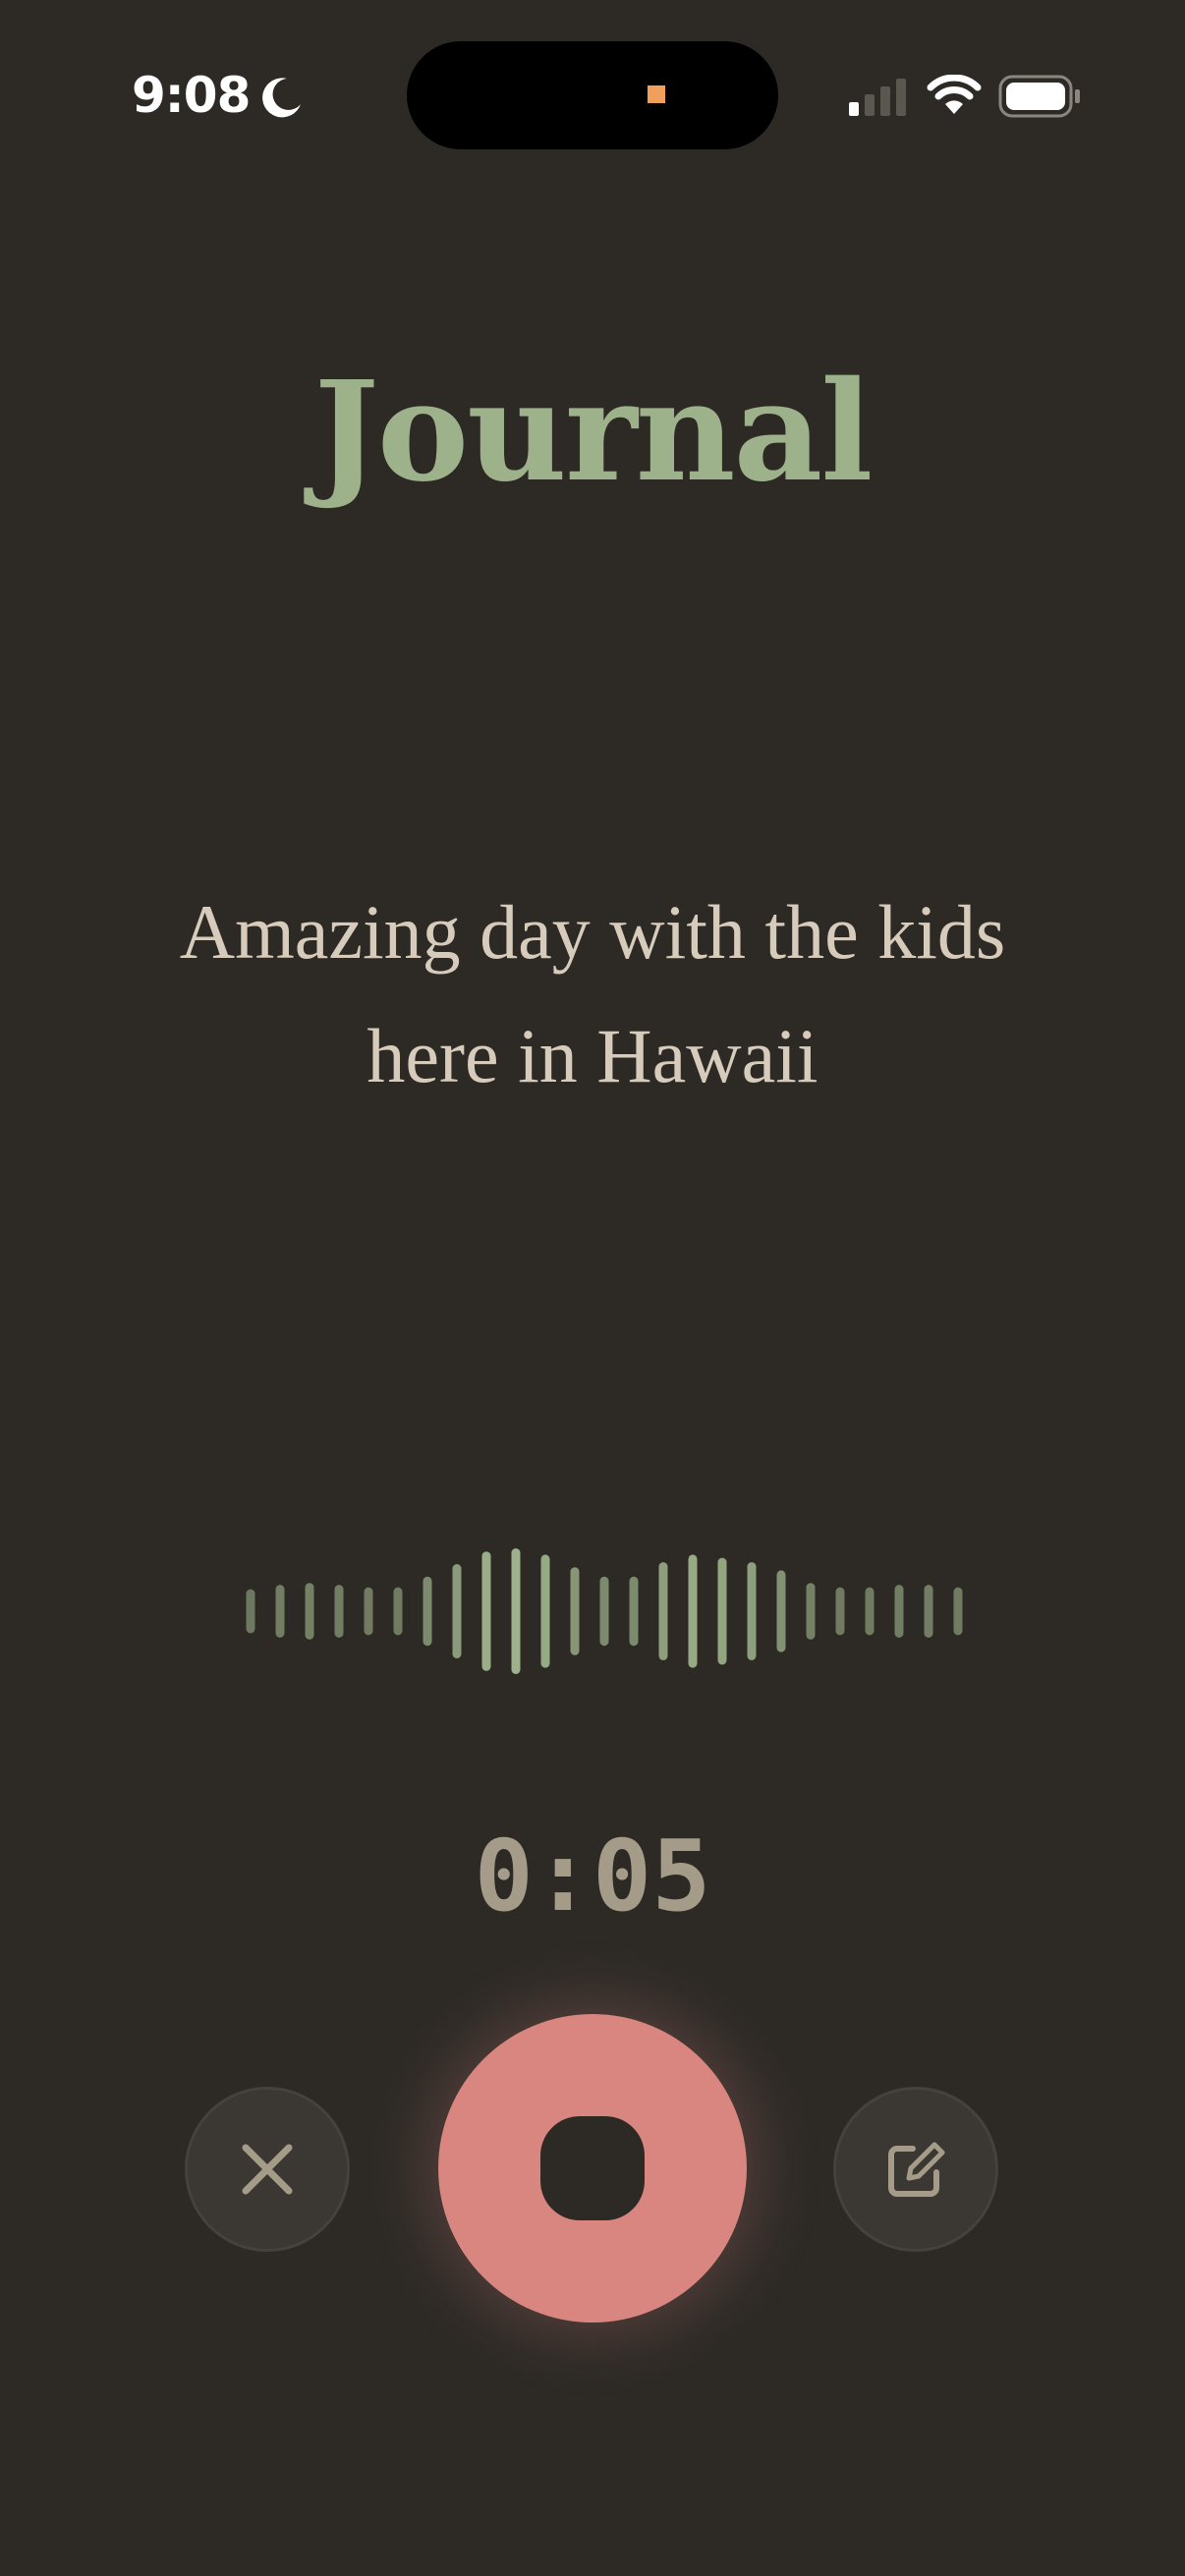 This screenshot has height=2576, width=1185. Describe the element at coordinates (592, 993) in the screenshot. I see `transcript-text: Amazing day with the kids here in Hawaii` at that location.